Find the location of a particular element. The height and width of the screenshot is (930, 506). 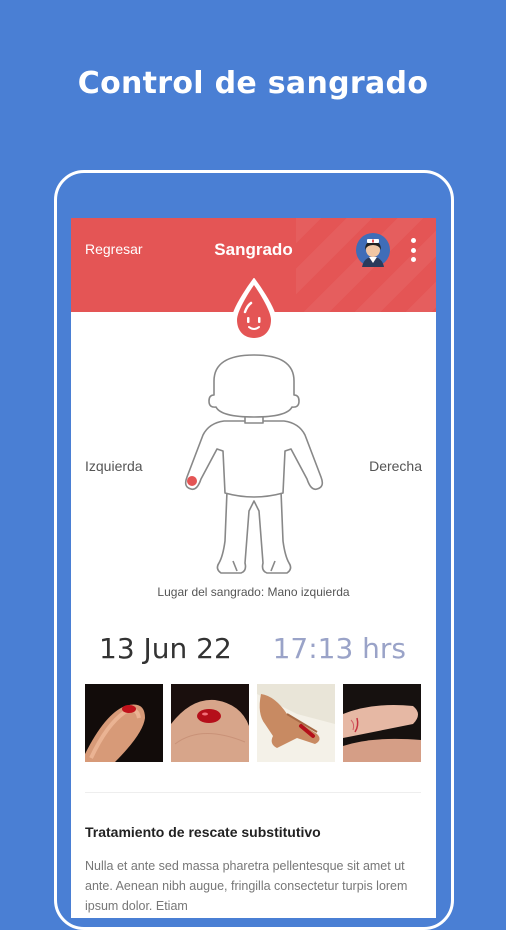

blood-drop-icon is located at coordinates (254, 310).